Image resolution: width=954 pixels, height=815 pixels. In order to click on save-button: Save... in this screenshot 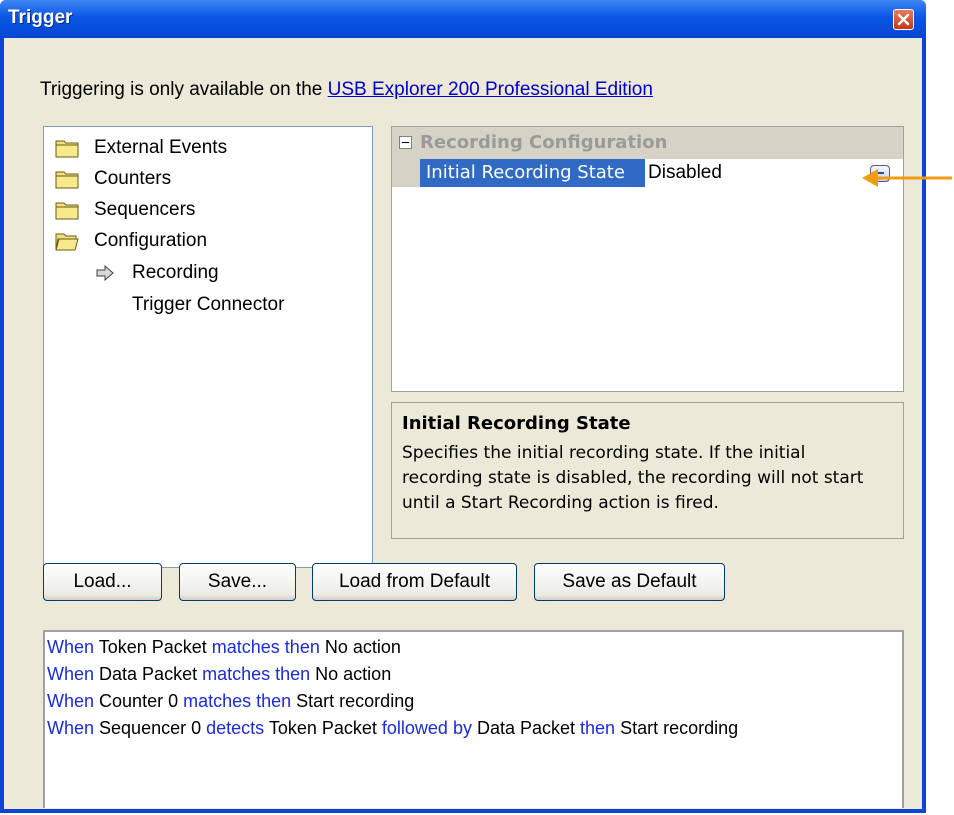, I will do `click(237, 582)`.